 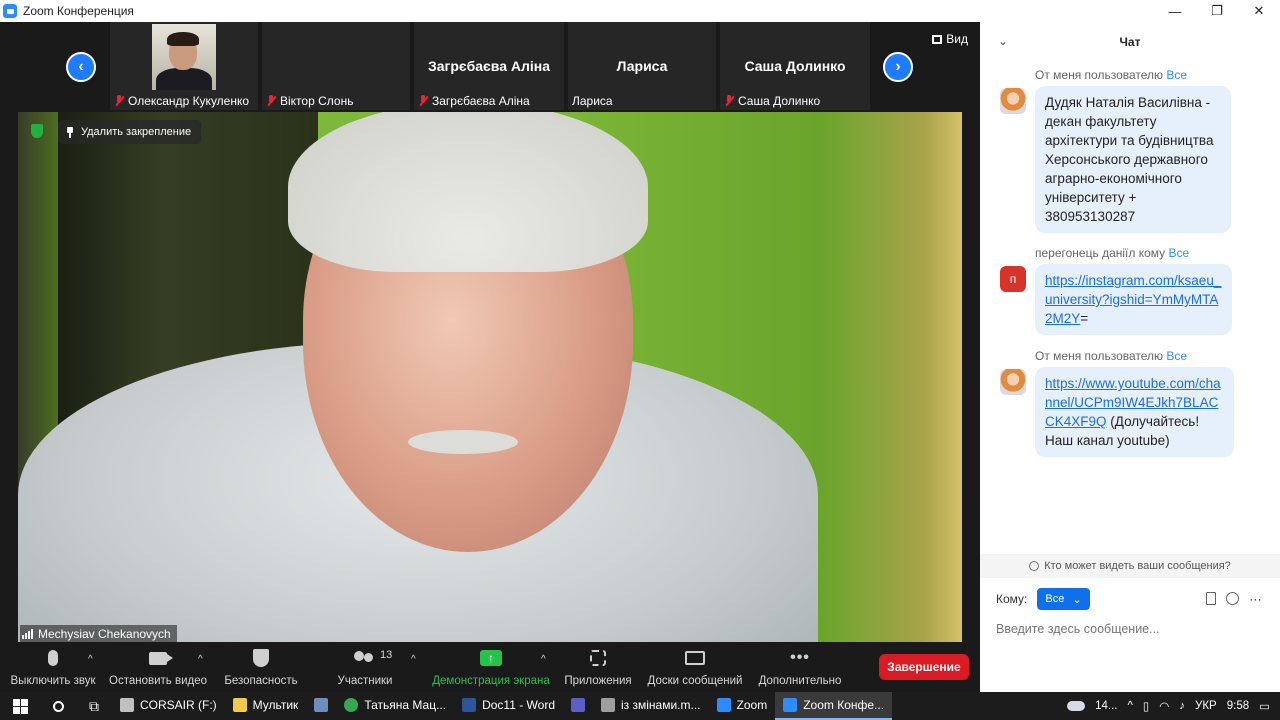 I want to click on chevron-right-icon: ›, so click(x=898, y=66).